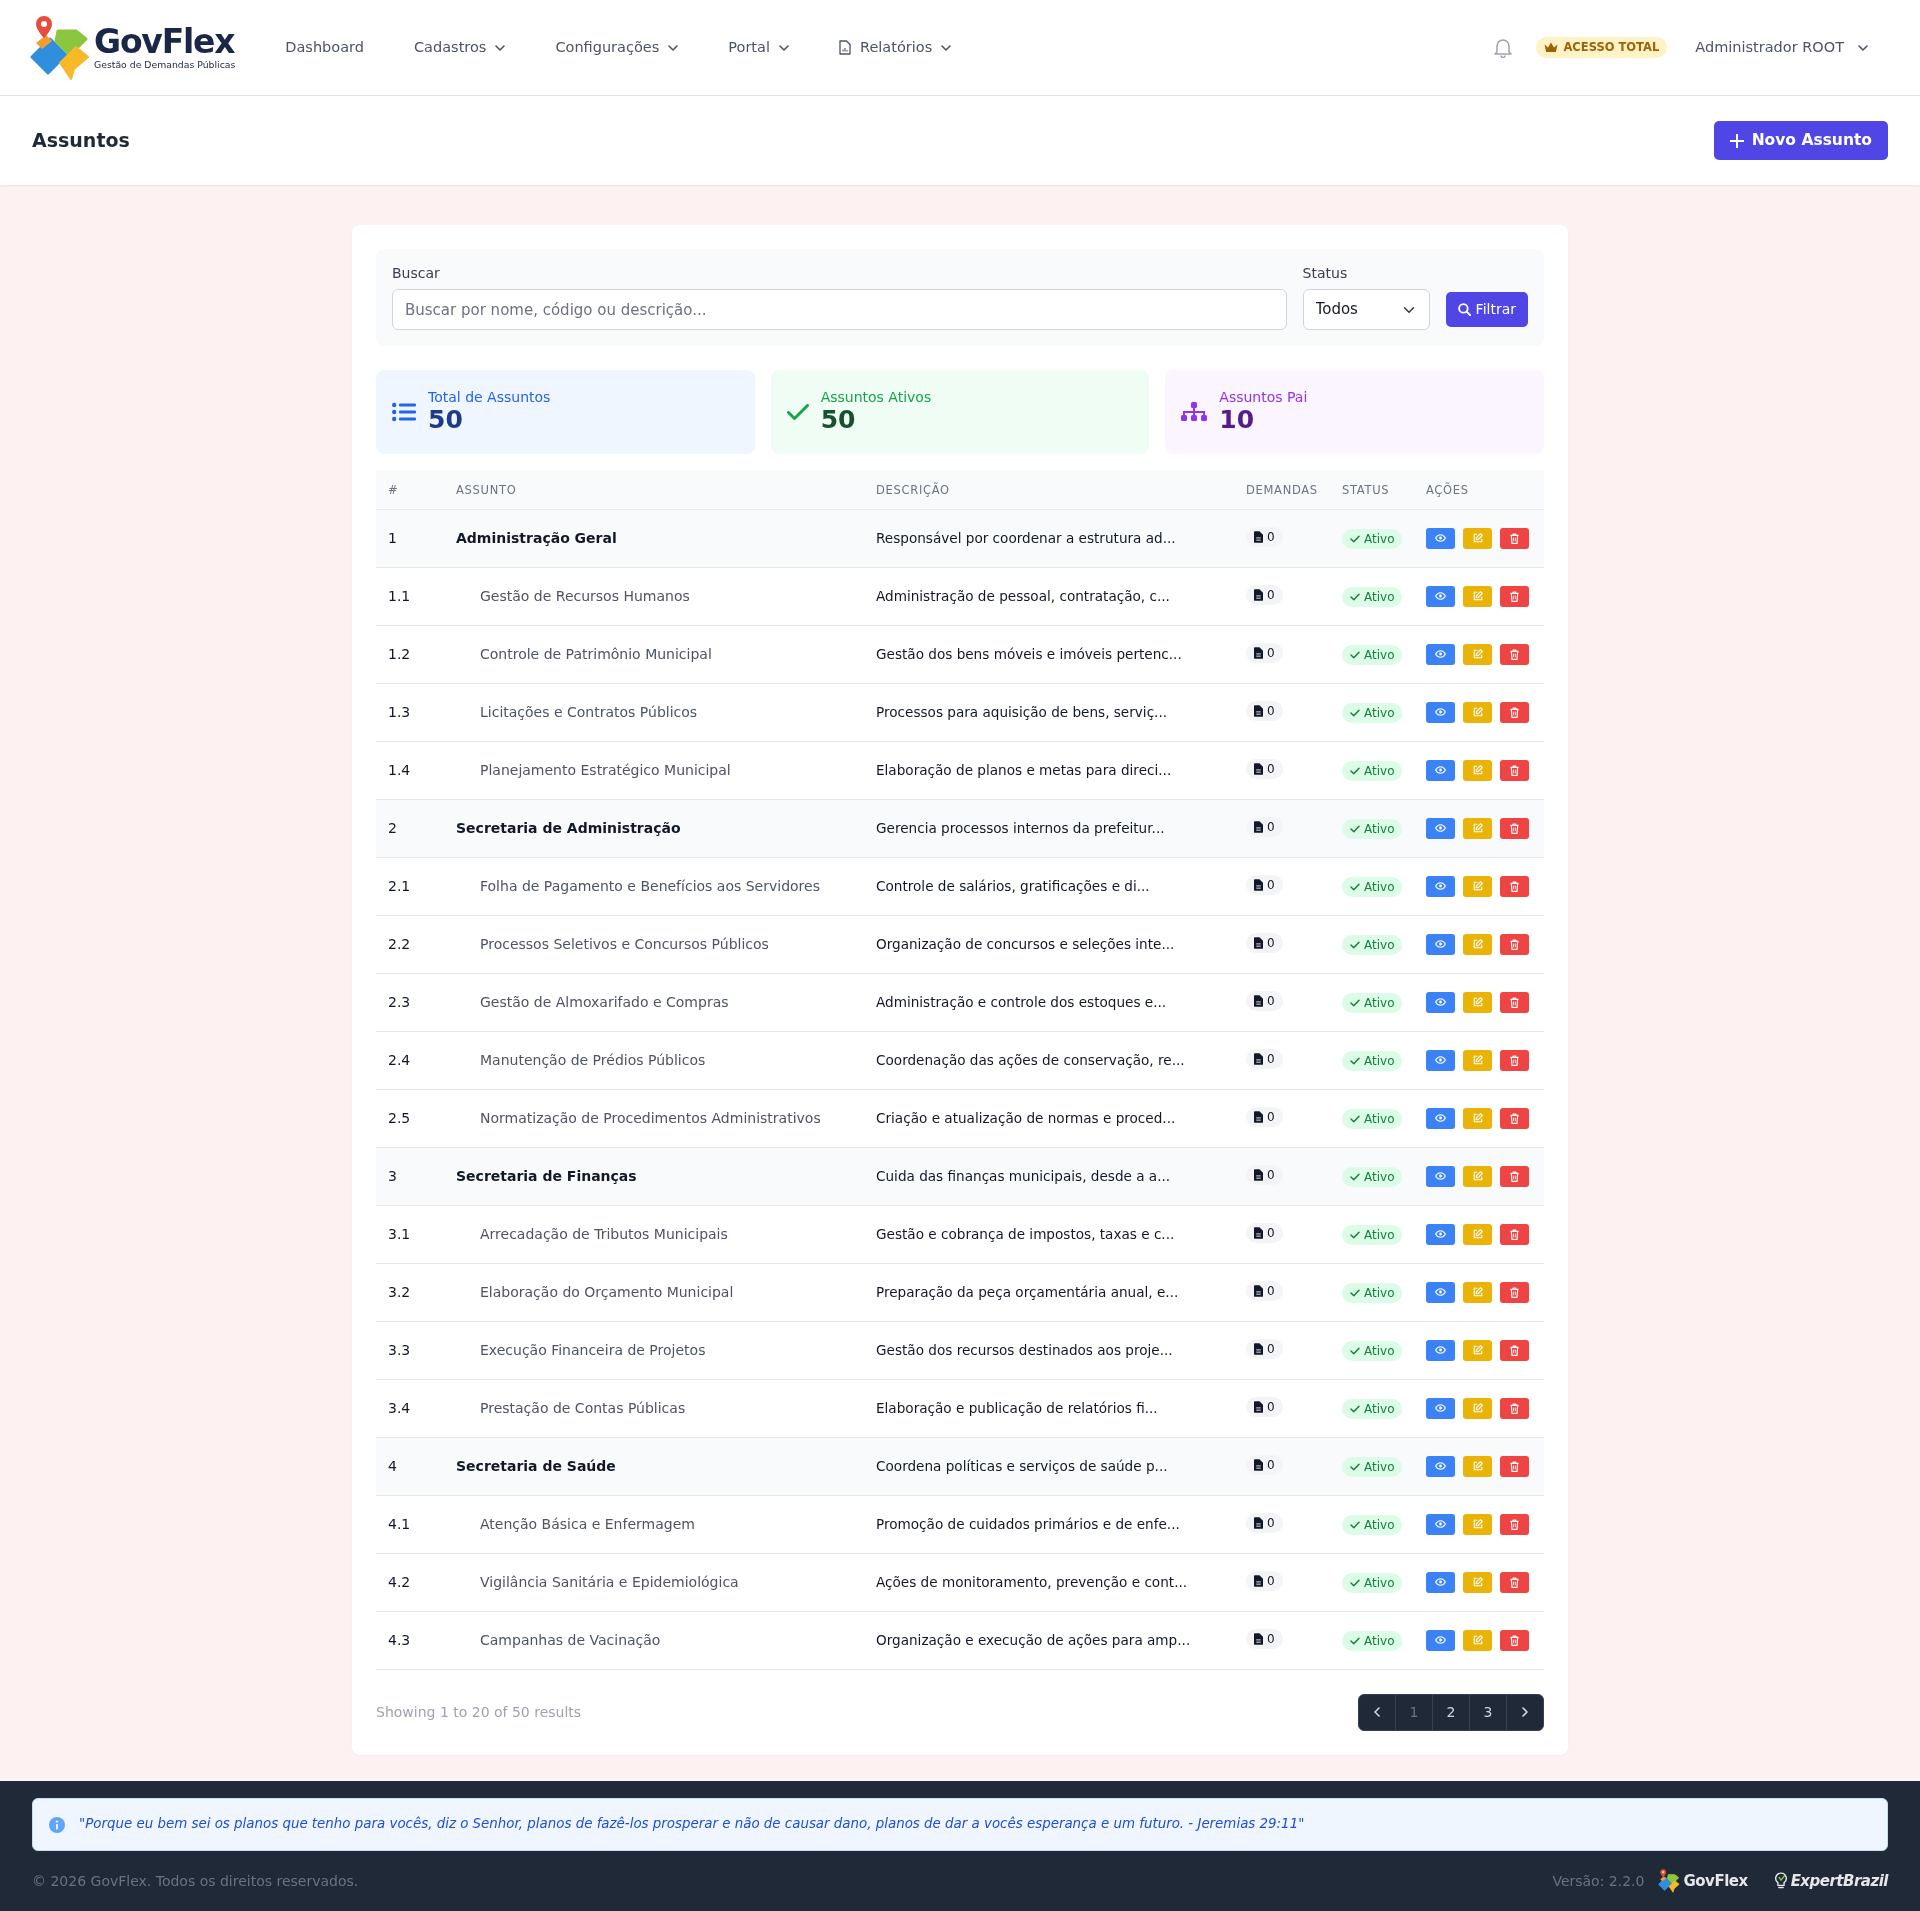 This screenshot has width=1920, height=1911. What do you see at coordinates (1839, 1881) in the screenshot?
I see `footer-brand-name: ExpertBrazil` at bounding box center [1839, 1881].